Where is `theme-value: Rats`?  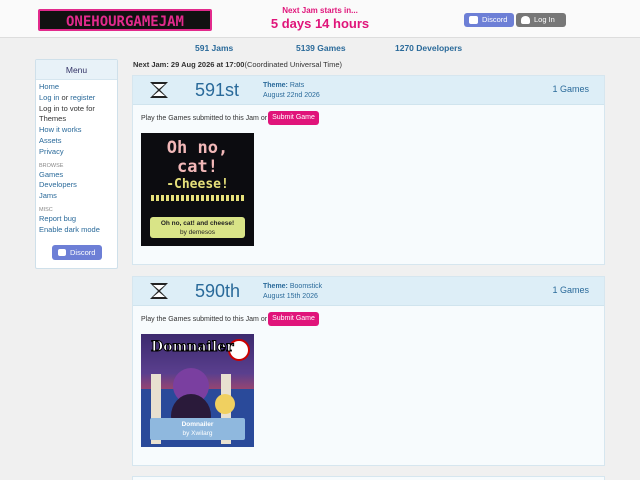 theme-value: Rats is located at coordinates (297, 85).